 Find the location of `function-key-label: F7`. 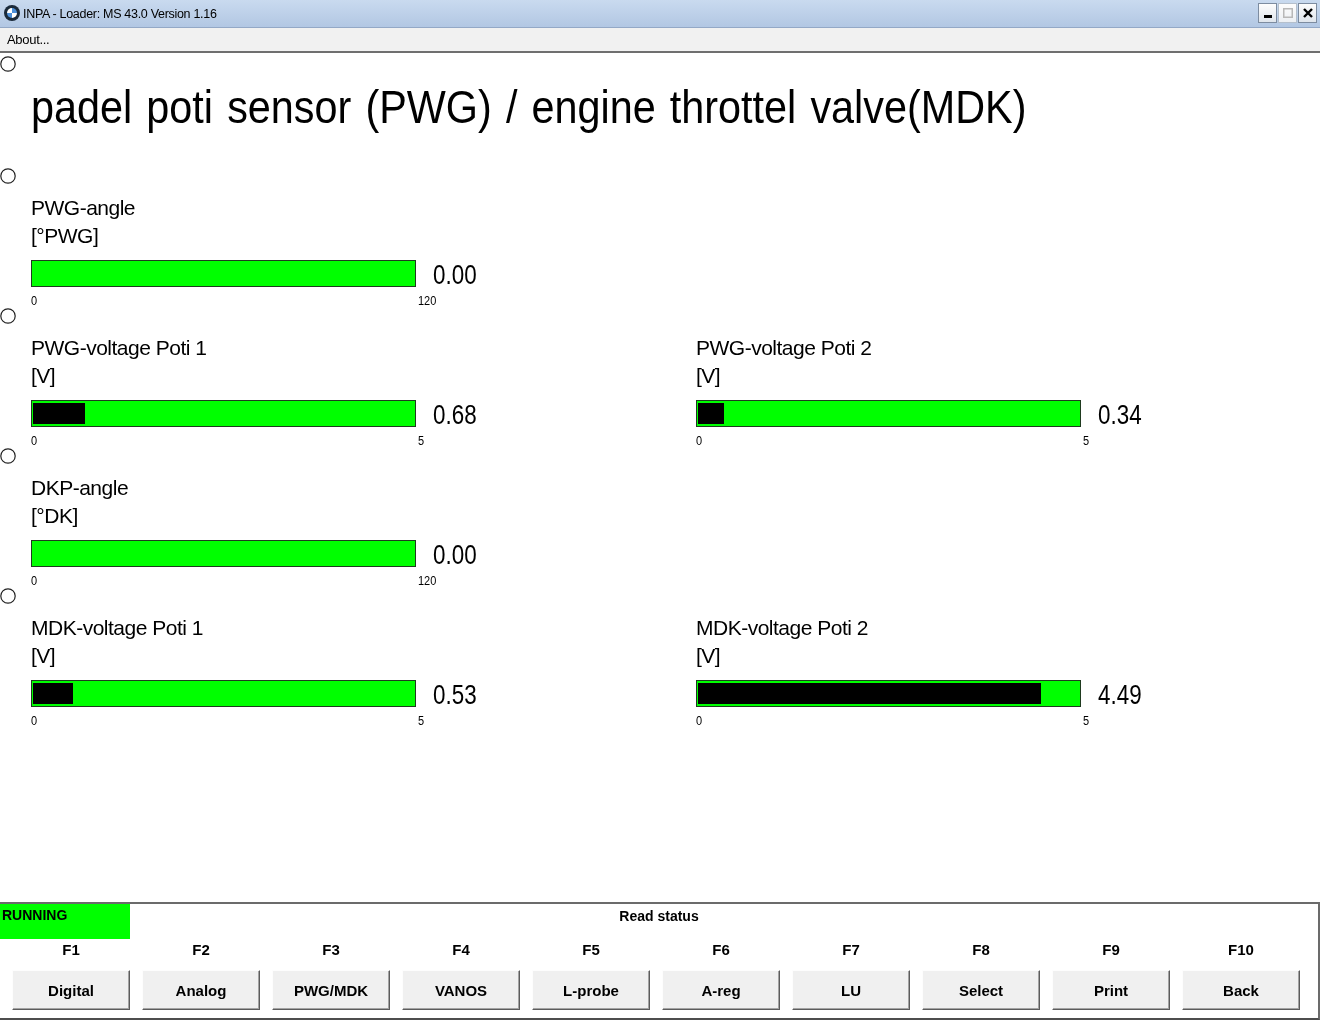

function-key-label: F7 is located at coordinates (851, 950).